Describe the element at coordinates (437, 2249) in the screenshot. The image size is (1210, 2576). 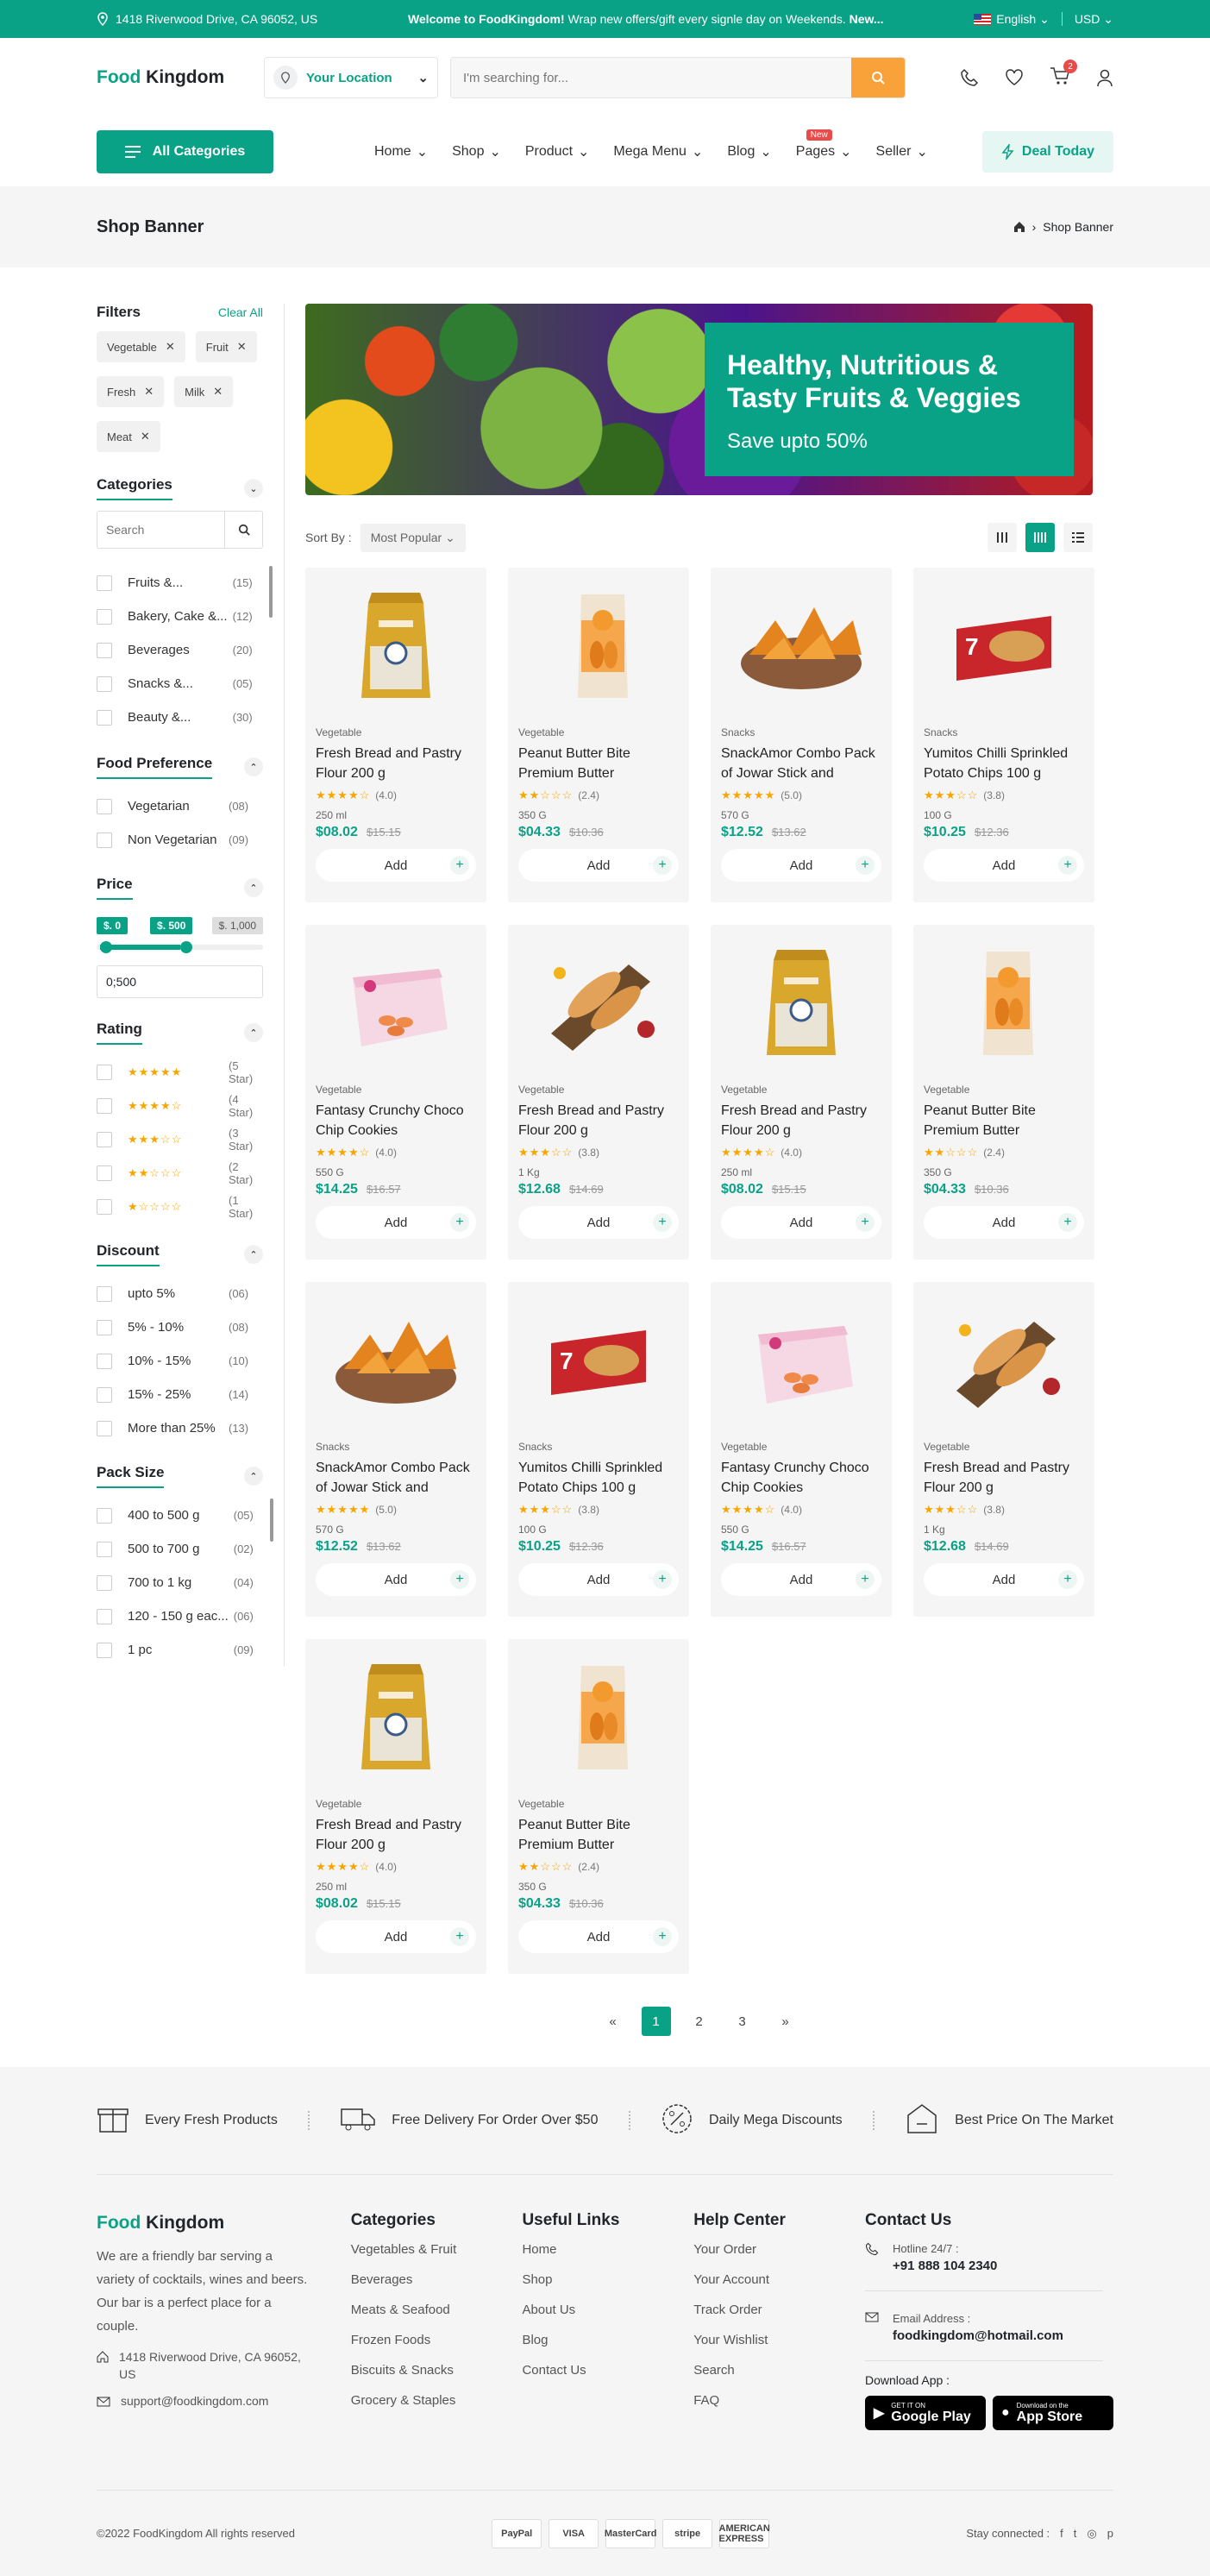
I see `footer-link: Vegetables & Fruit` at that location.